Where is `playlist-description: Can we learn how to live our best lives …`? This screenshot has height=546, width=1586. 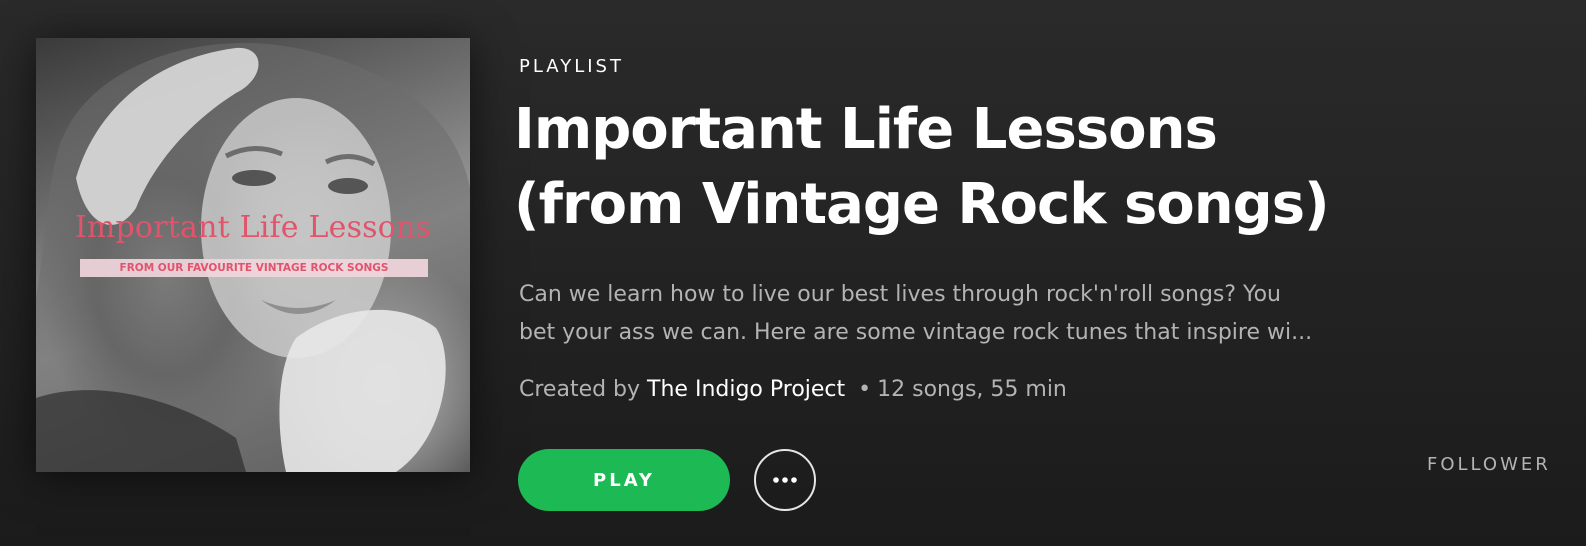
playlist-description: Can we learn how to live our best lives … is located at coordinates (984, 314).